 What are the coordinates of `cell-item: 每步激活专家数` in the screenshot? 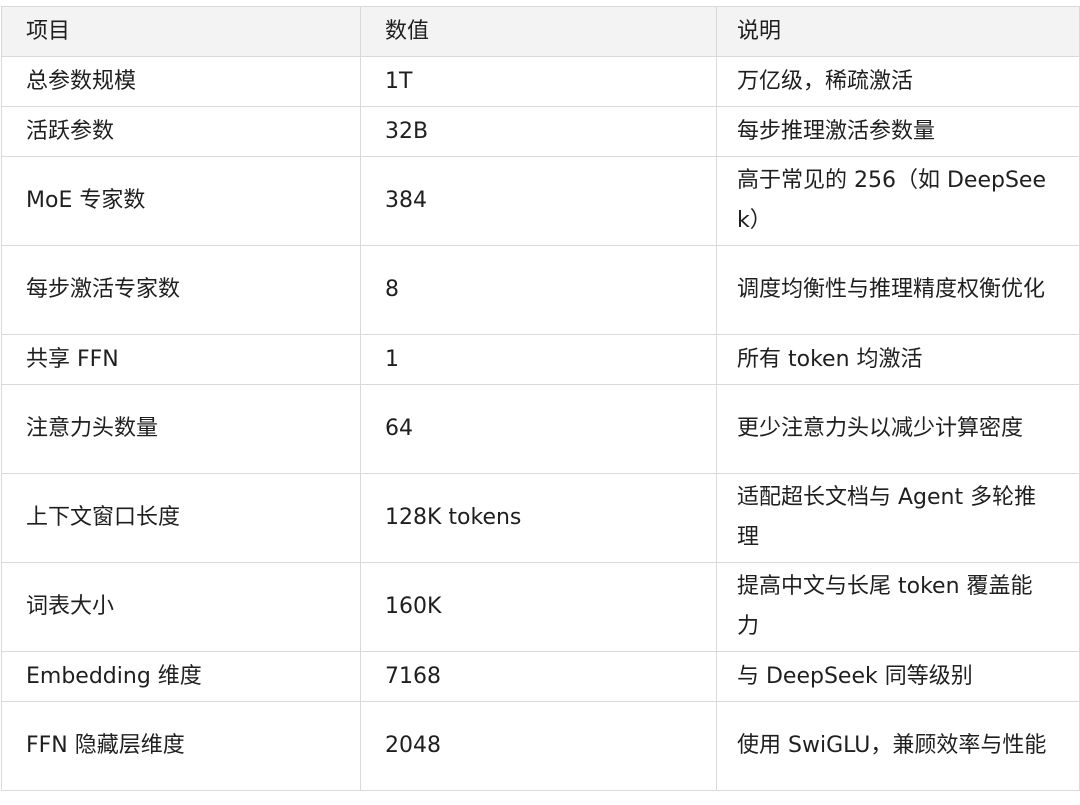 It's located at (181, 290).